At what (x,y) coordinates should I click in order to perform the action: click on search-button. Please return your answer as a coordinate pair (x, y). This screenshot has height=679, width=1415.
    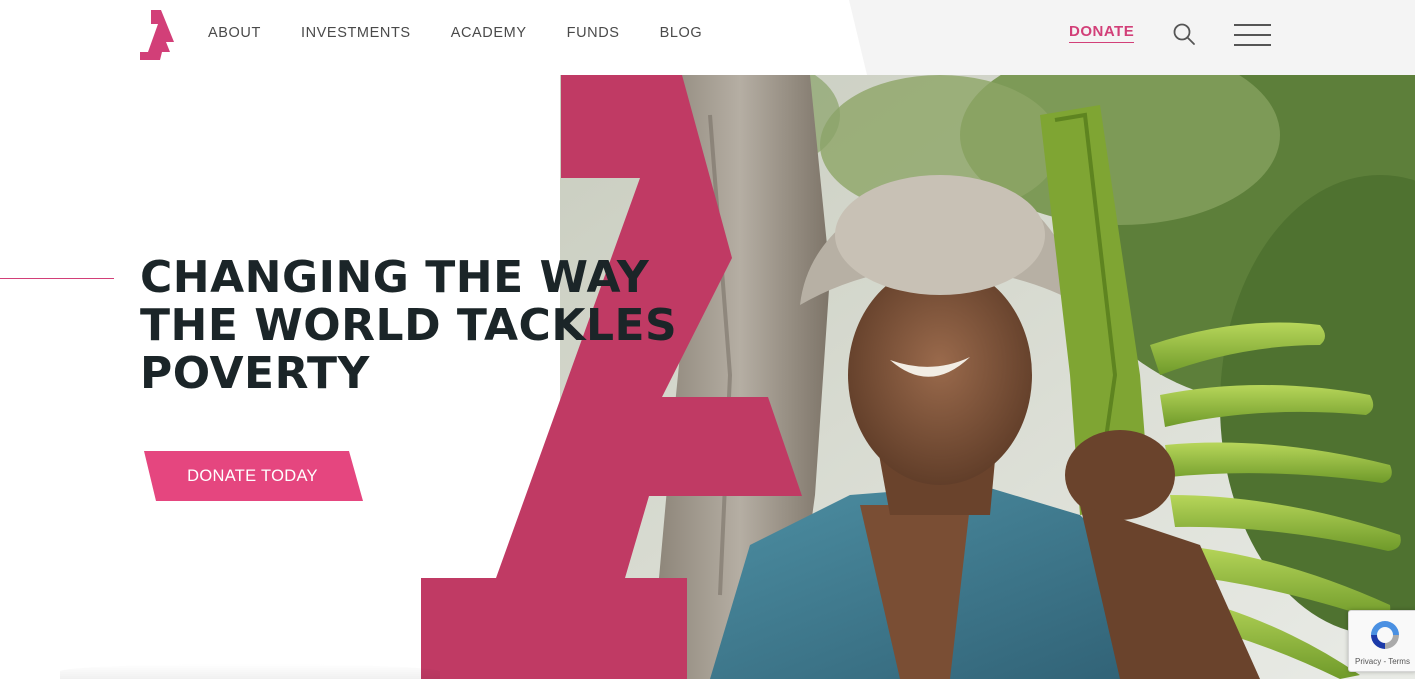
    Looking at the image, I should click on (1184, 34).